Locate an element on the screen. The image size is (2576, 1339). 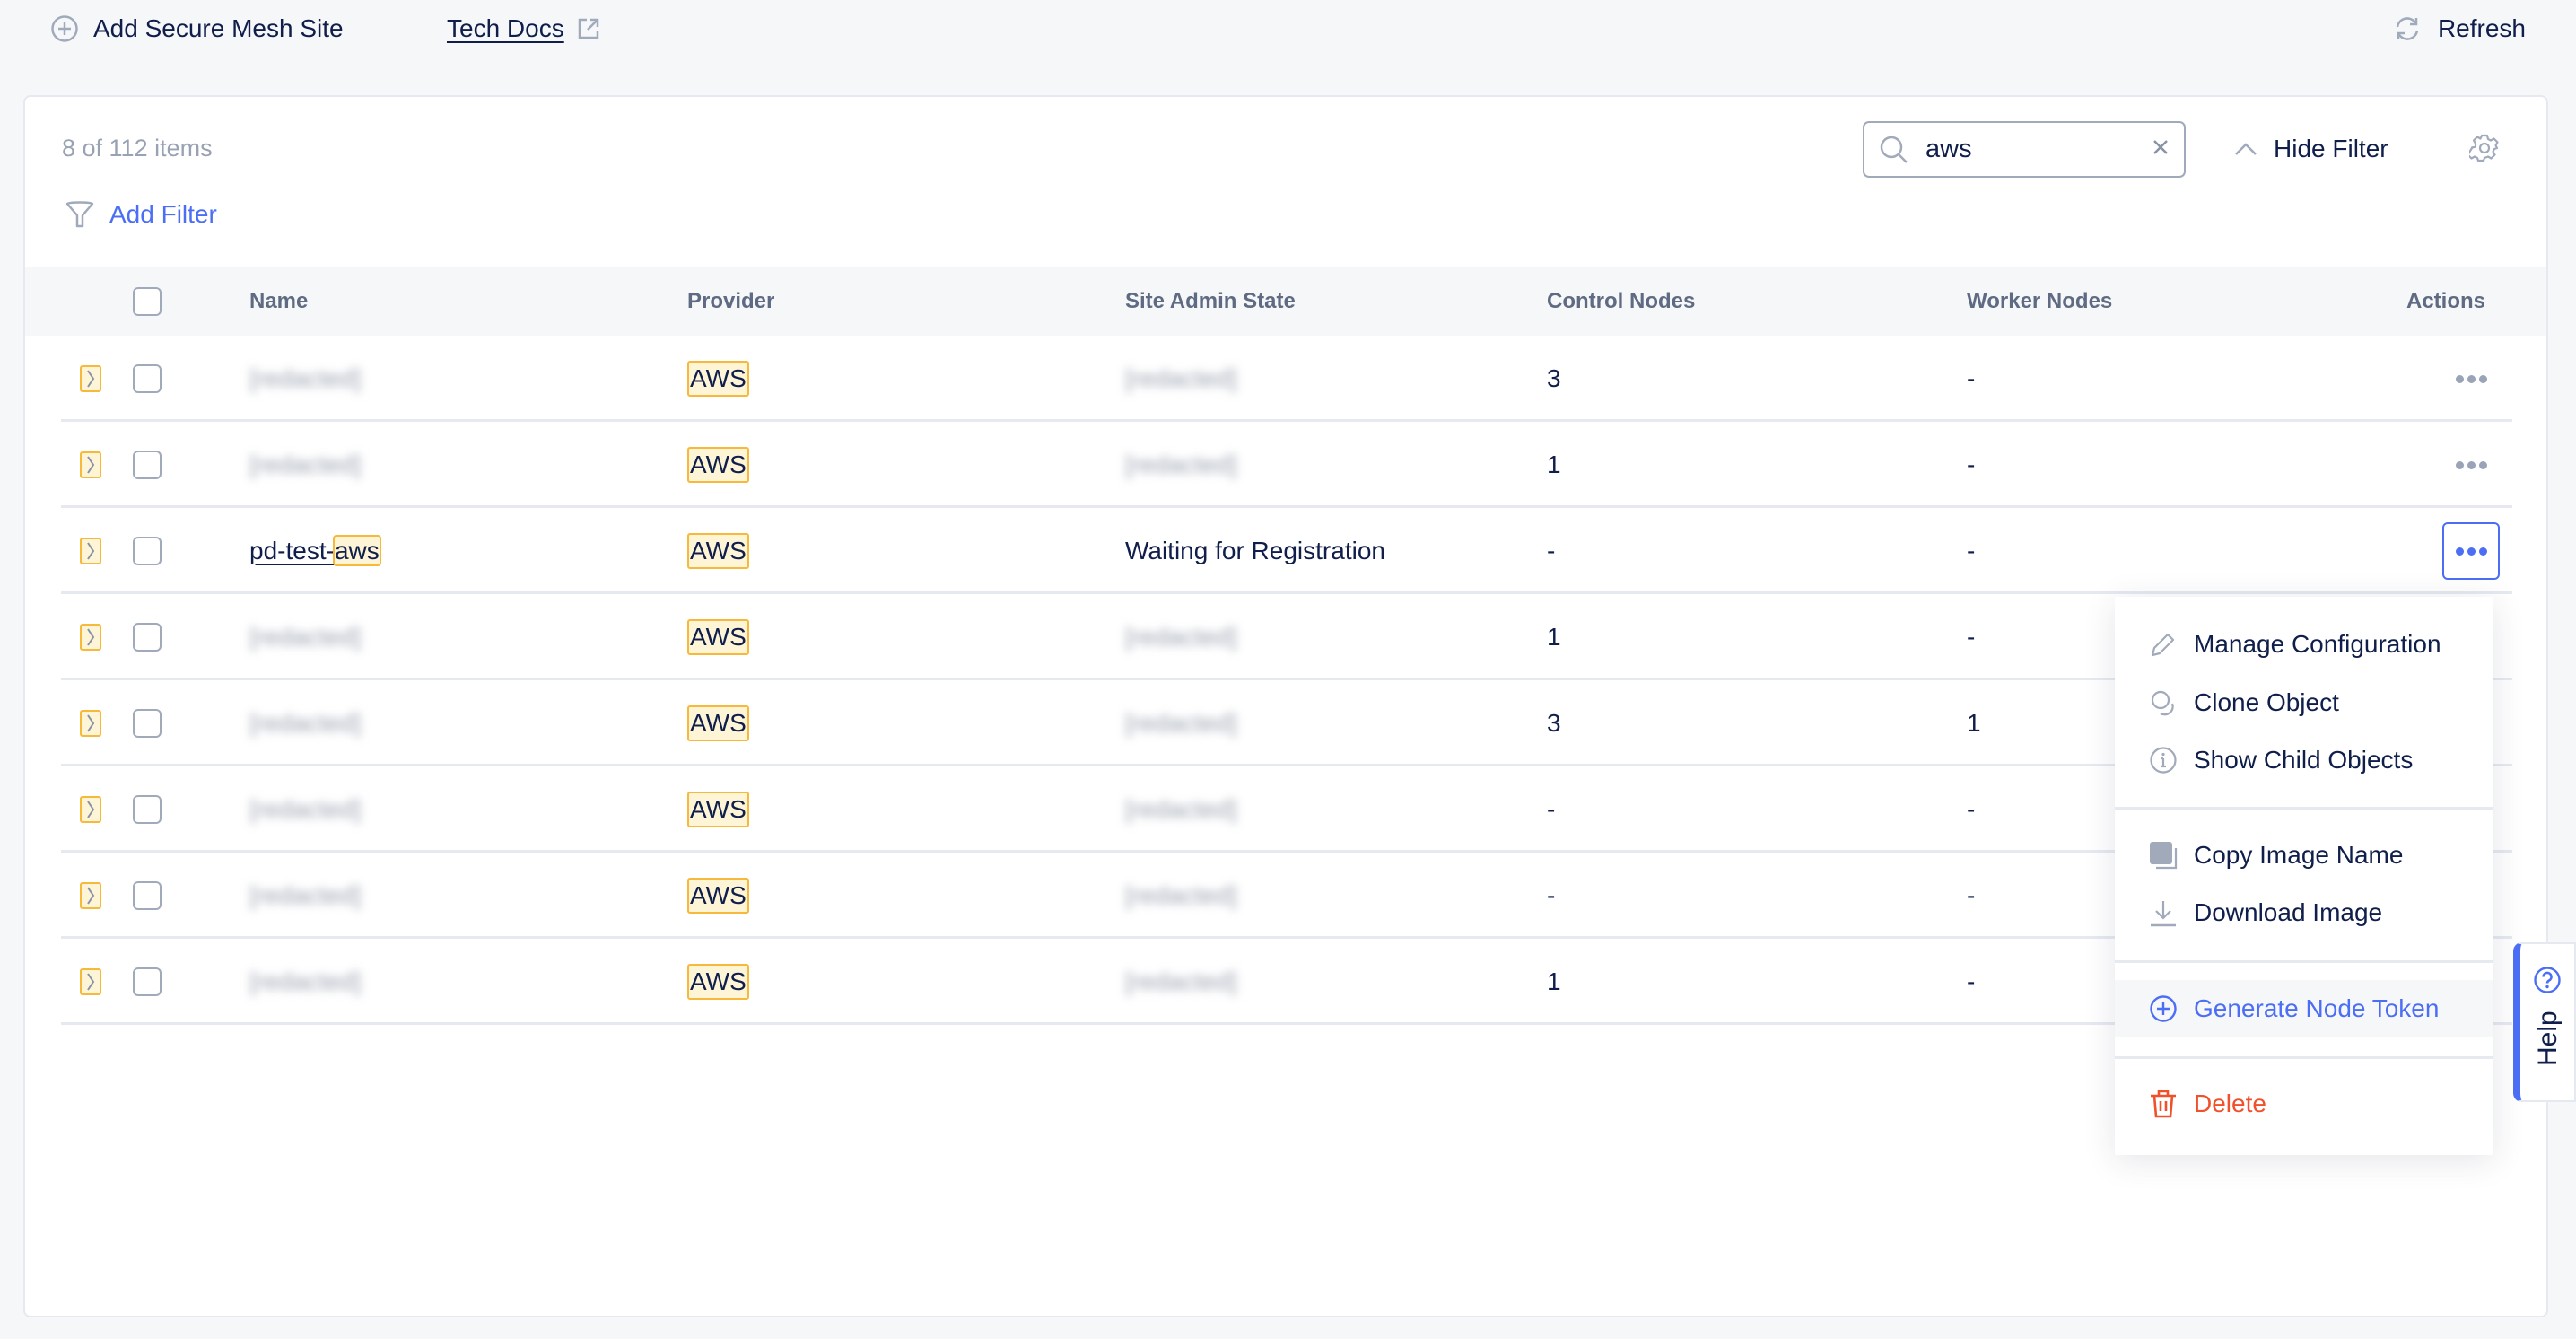
help-icon is located at coordinates (2548, 980).